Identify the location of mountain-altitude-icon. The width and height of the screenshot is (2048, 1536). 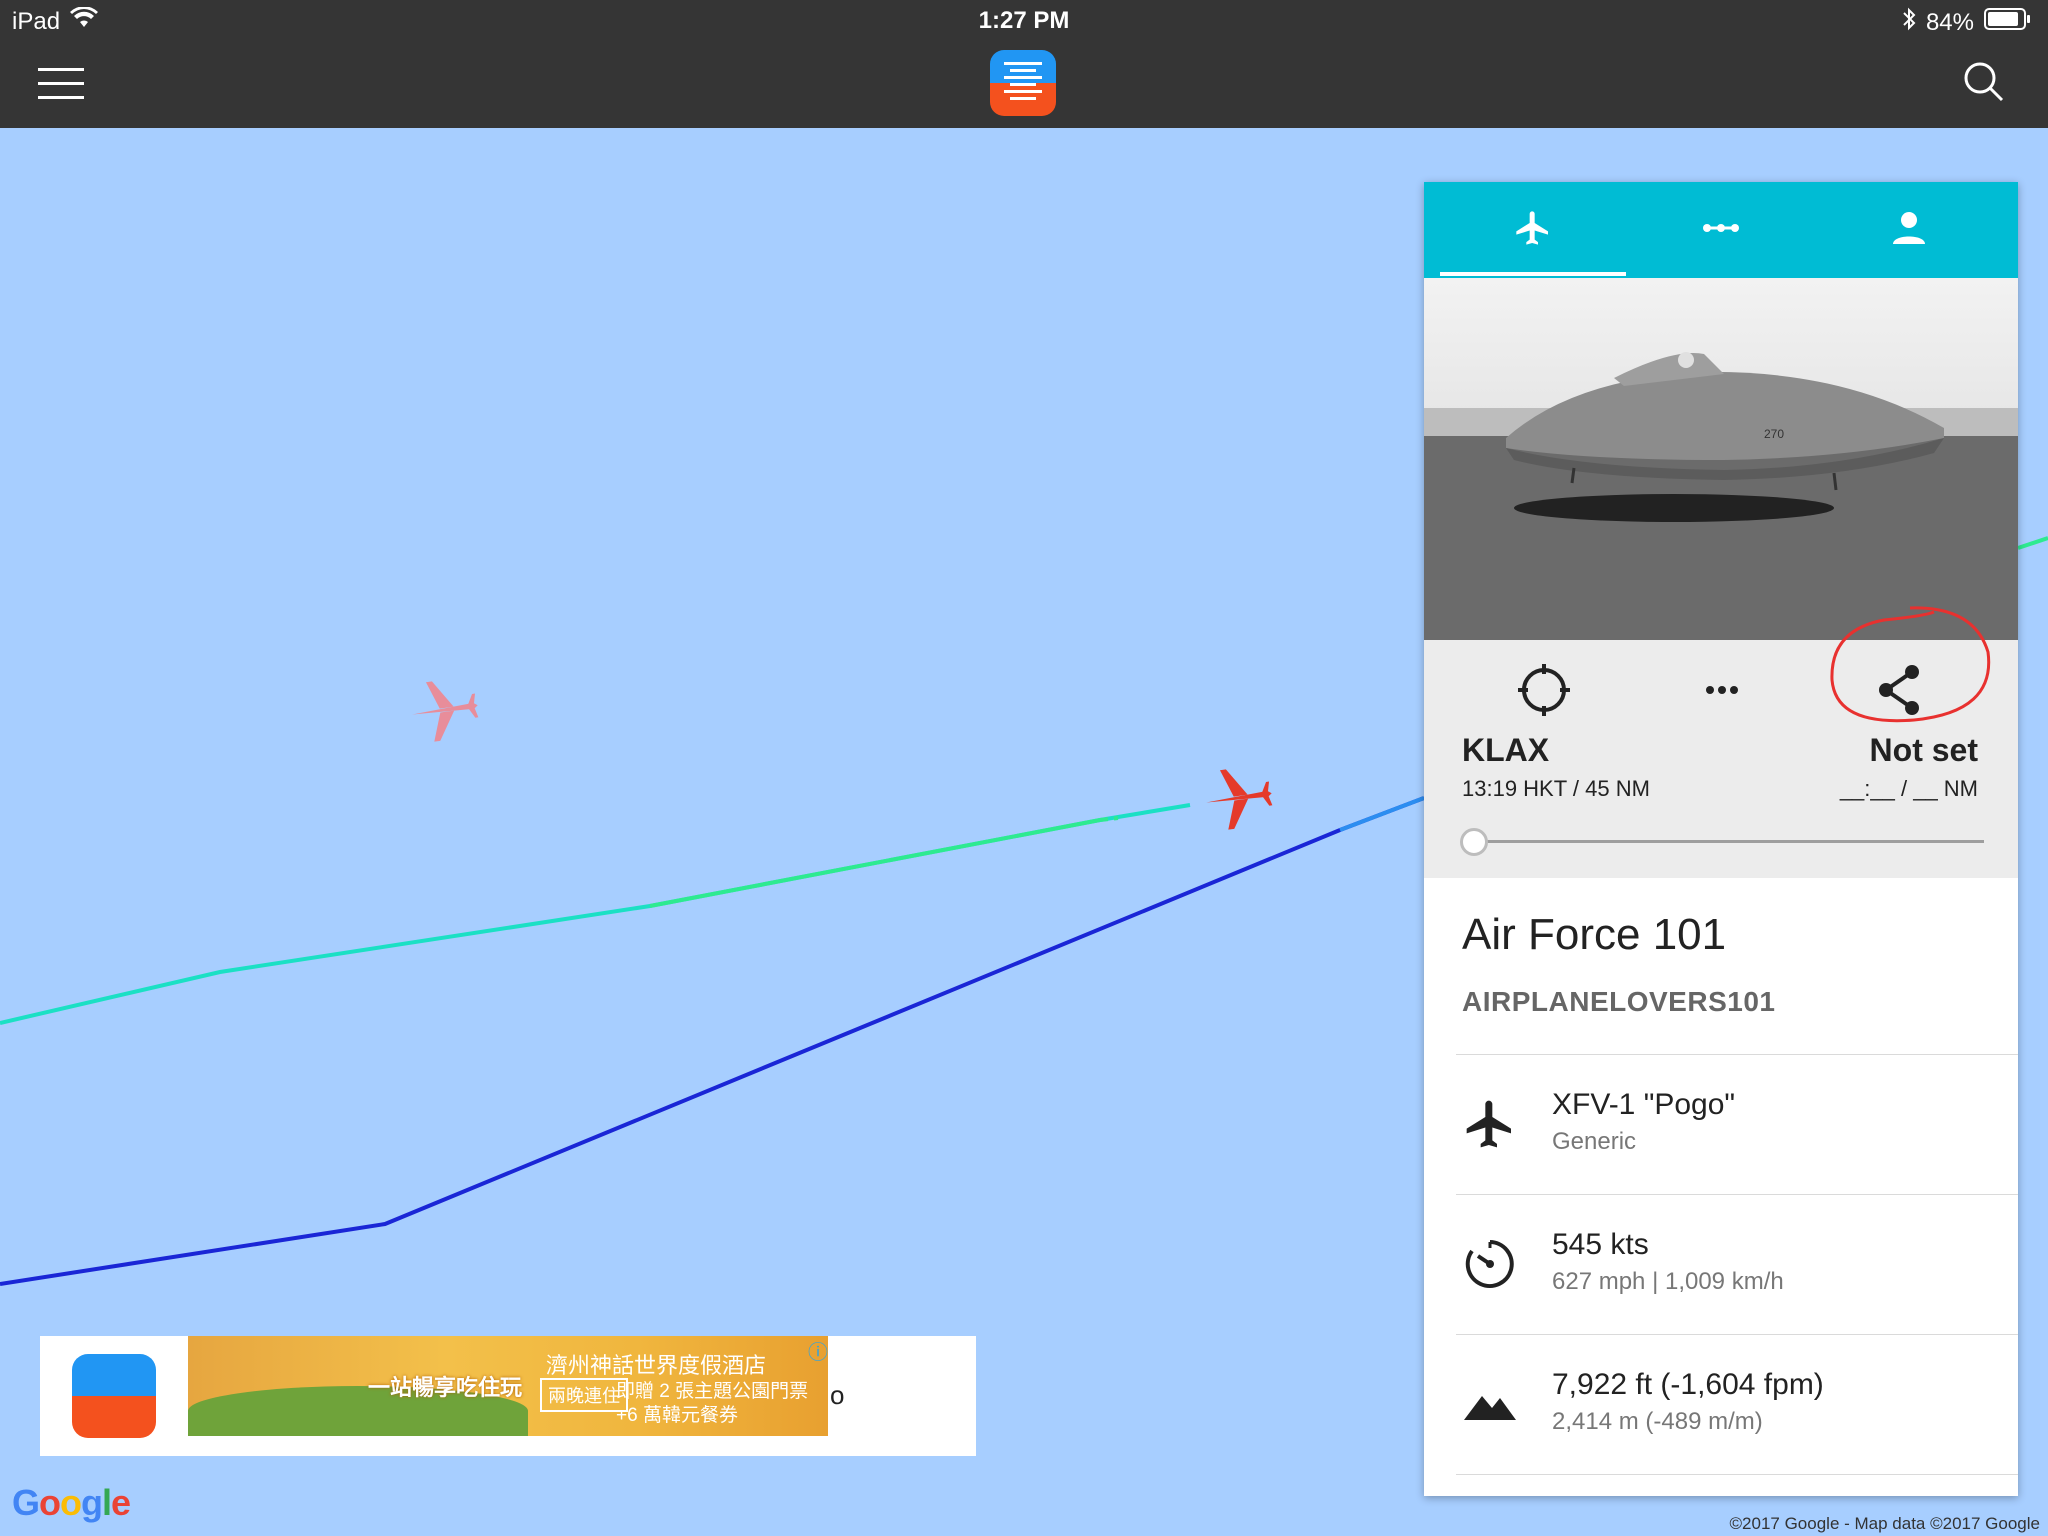
(1490, 1408).